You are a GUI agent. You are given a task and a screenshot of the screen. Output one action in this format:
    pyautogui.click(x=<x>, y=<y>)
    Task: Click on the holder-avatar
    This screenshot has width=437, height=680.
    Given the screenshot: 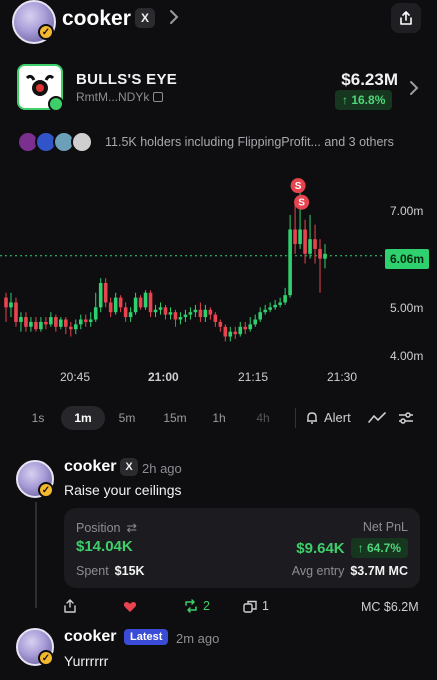 What is the action you would take?
    pyautogui.click(x=82, y=142)
    